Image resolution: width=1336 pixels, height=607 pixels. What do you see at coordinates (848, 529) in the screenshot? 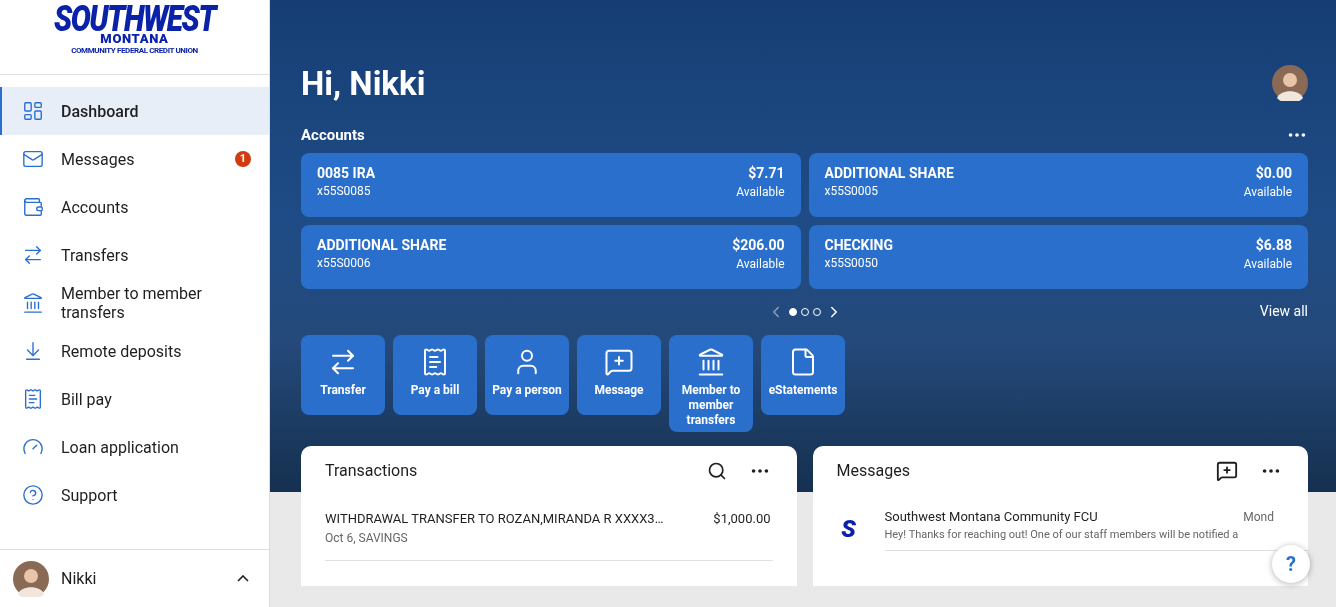
I see `sender-logo: S` at bounding box center [848, 529].